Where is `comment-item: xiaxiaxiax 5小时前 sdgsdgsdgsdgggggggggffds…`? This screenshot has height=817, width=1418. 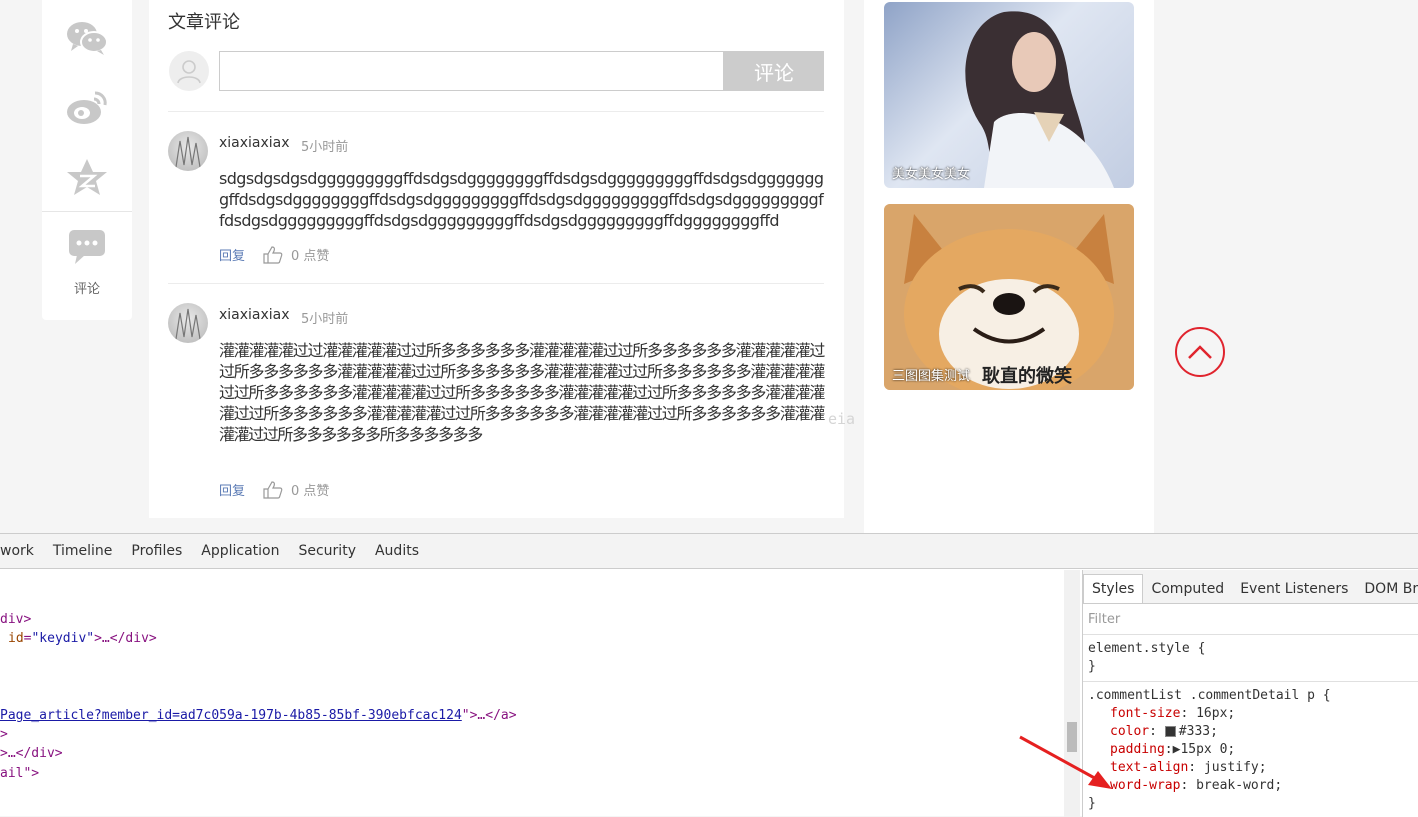 comment-item: xiaxiaxiax 5小时前 sdgsdgsdgsdgggggggggffds… is located at coordinates (496, 201).